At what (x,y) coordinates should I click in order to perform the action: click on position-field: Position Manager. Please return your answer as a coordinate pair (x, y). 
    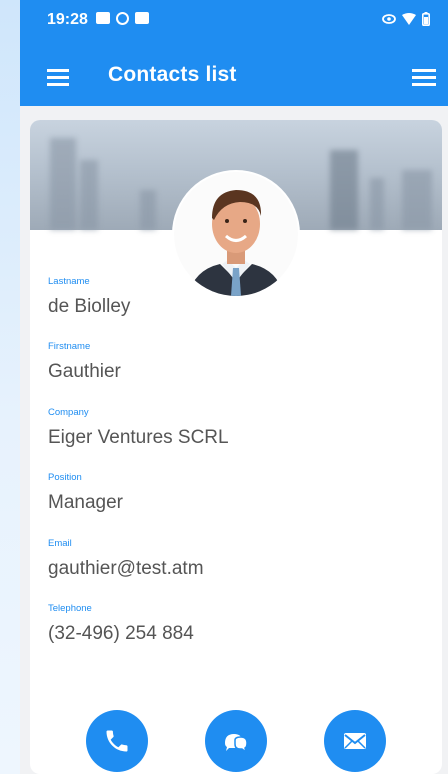
    Looking at the image, I should click on (85, 493).